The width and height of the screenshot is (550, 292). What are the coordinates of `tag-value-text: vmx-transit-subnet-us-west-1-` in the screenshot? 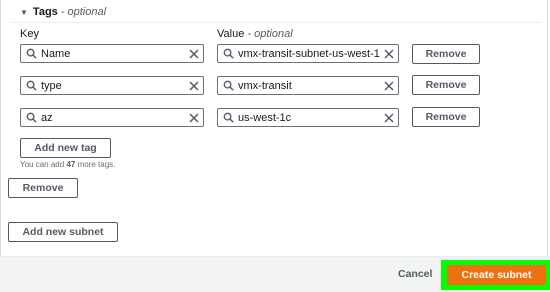 It's located at (309, 53).